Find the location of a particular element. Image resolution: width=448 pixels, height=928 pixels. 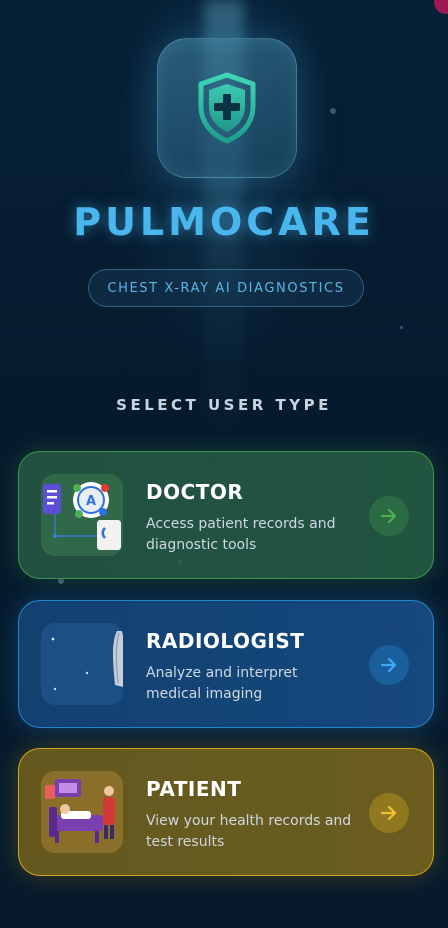

corner-dot is located at coordinates (441, 7).